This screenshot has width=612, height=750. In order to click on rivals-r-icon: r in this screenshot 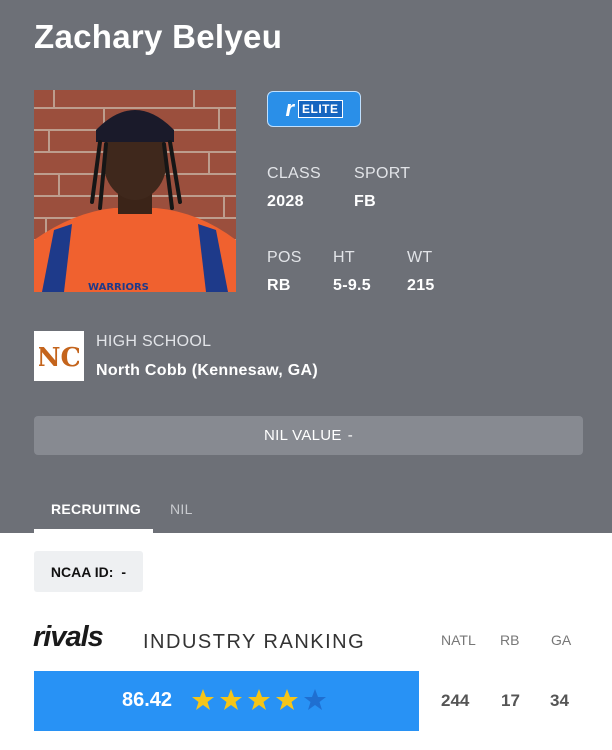, I will do `click(290, 108)`.